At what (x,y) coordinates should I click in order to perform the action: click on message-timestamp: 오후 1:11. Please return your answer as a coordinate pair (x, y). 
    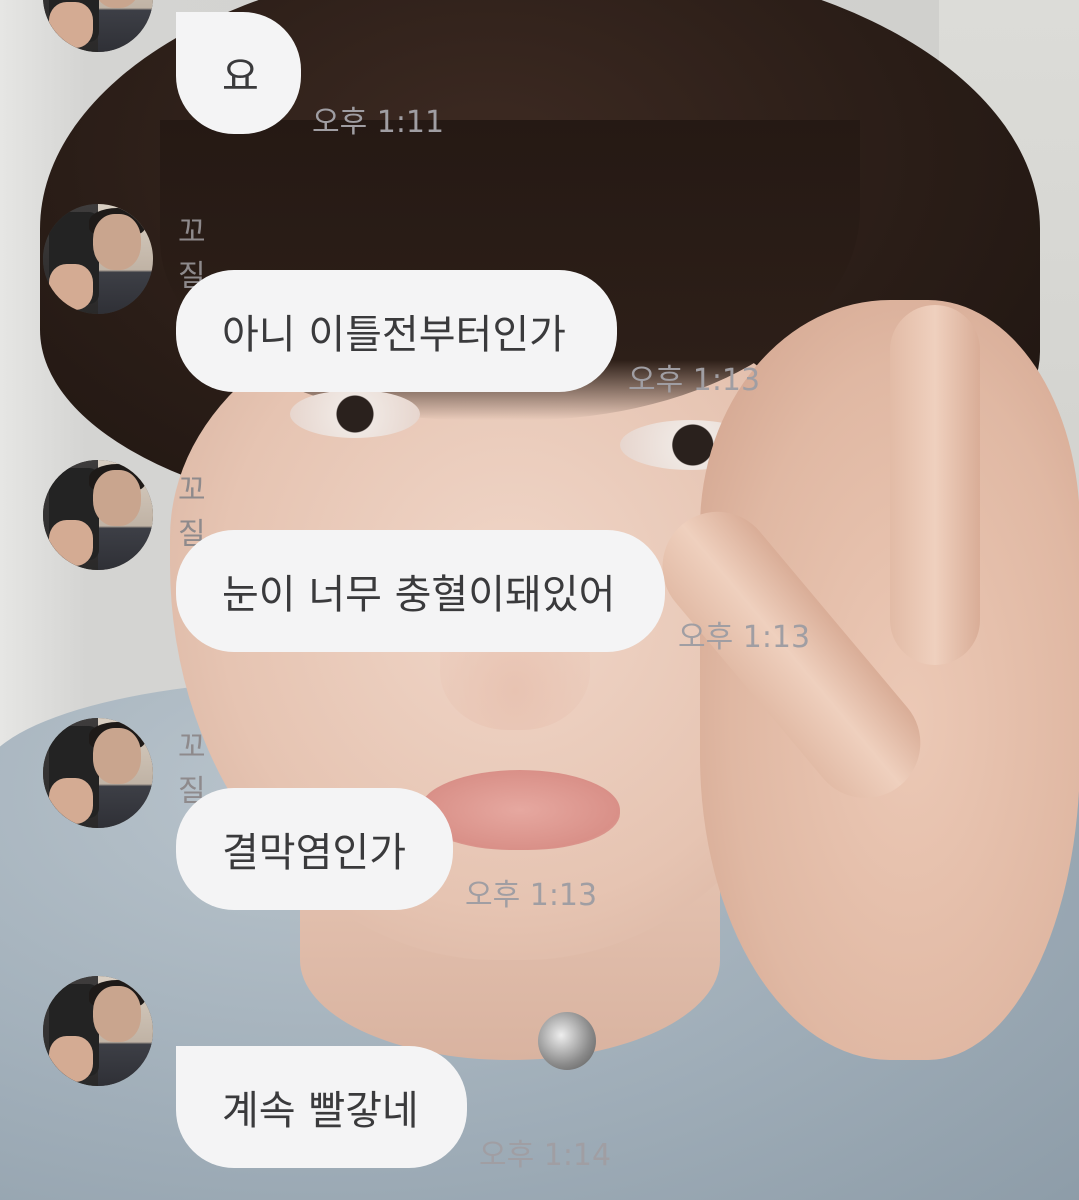
    Looking at the image, I should click on (378, 122).